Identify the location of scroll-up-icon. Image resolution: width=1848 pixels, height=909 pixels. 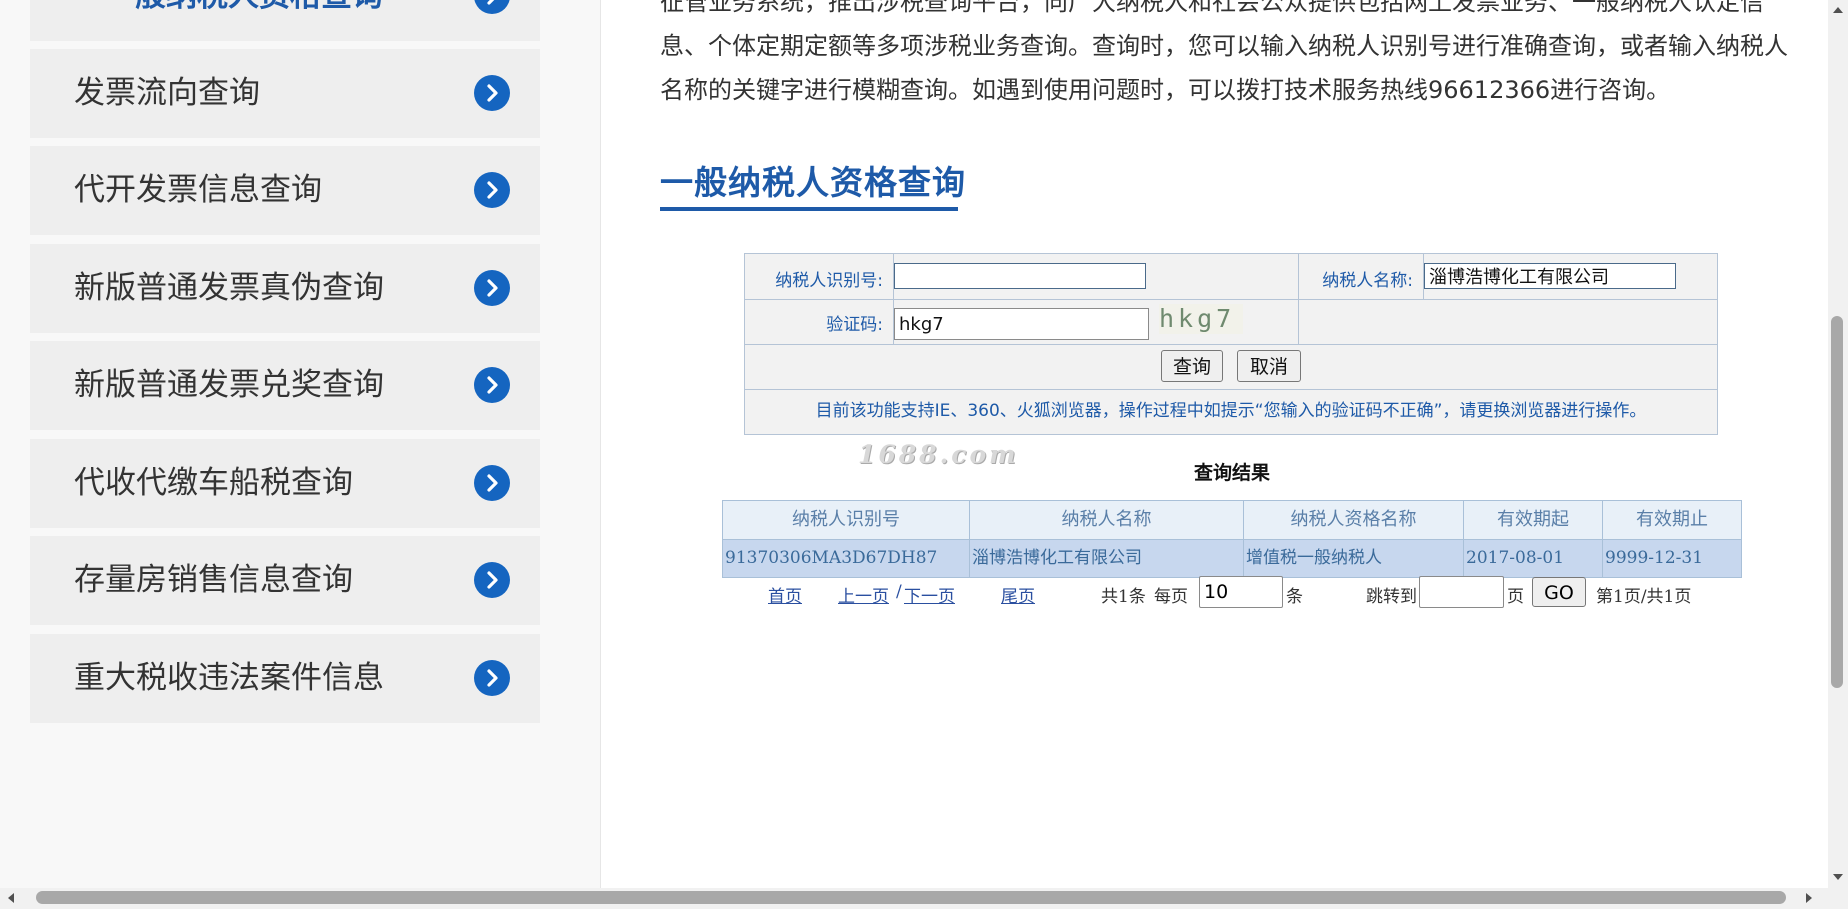
(1838, 10).